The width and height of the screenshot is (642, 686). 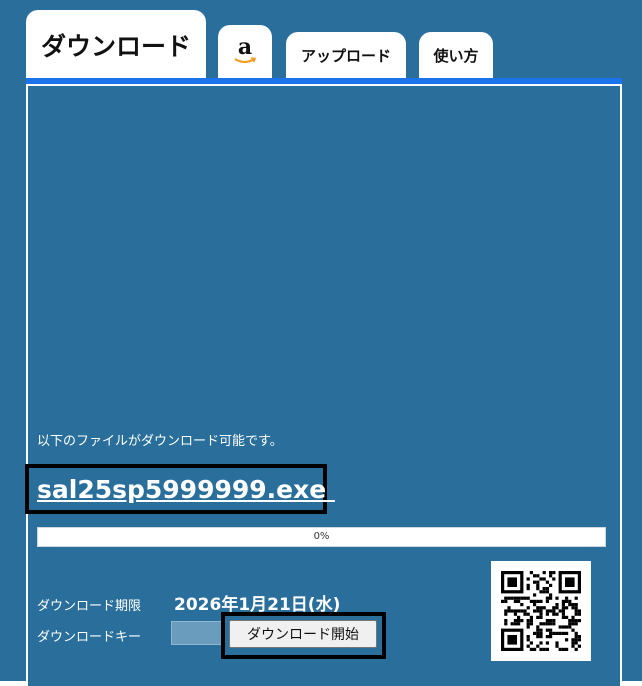 What do you see at coordinates (186, 489) in the screenshot?
I see `file-download-link: sal25sp5999999.exe` at bounding box center [186, 489].